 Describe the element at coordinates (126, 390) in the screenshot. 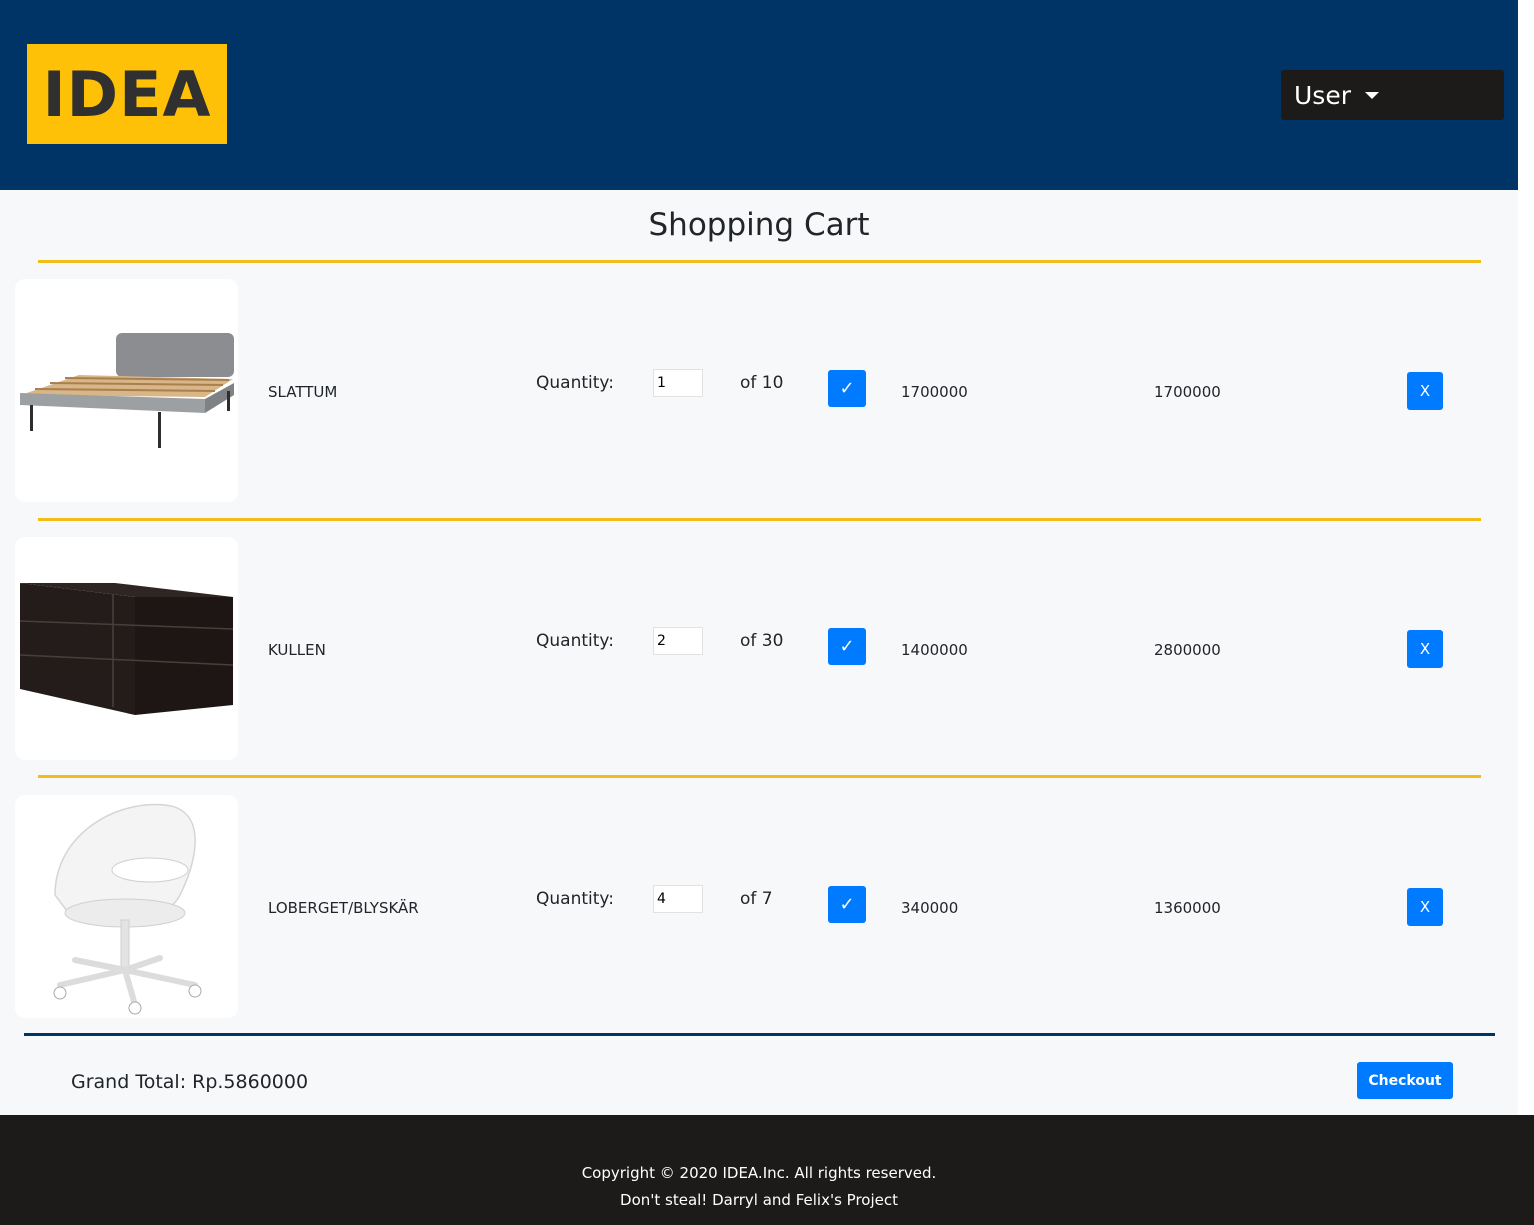

I see `product-image-bed` at that location.